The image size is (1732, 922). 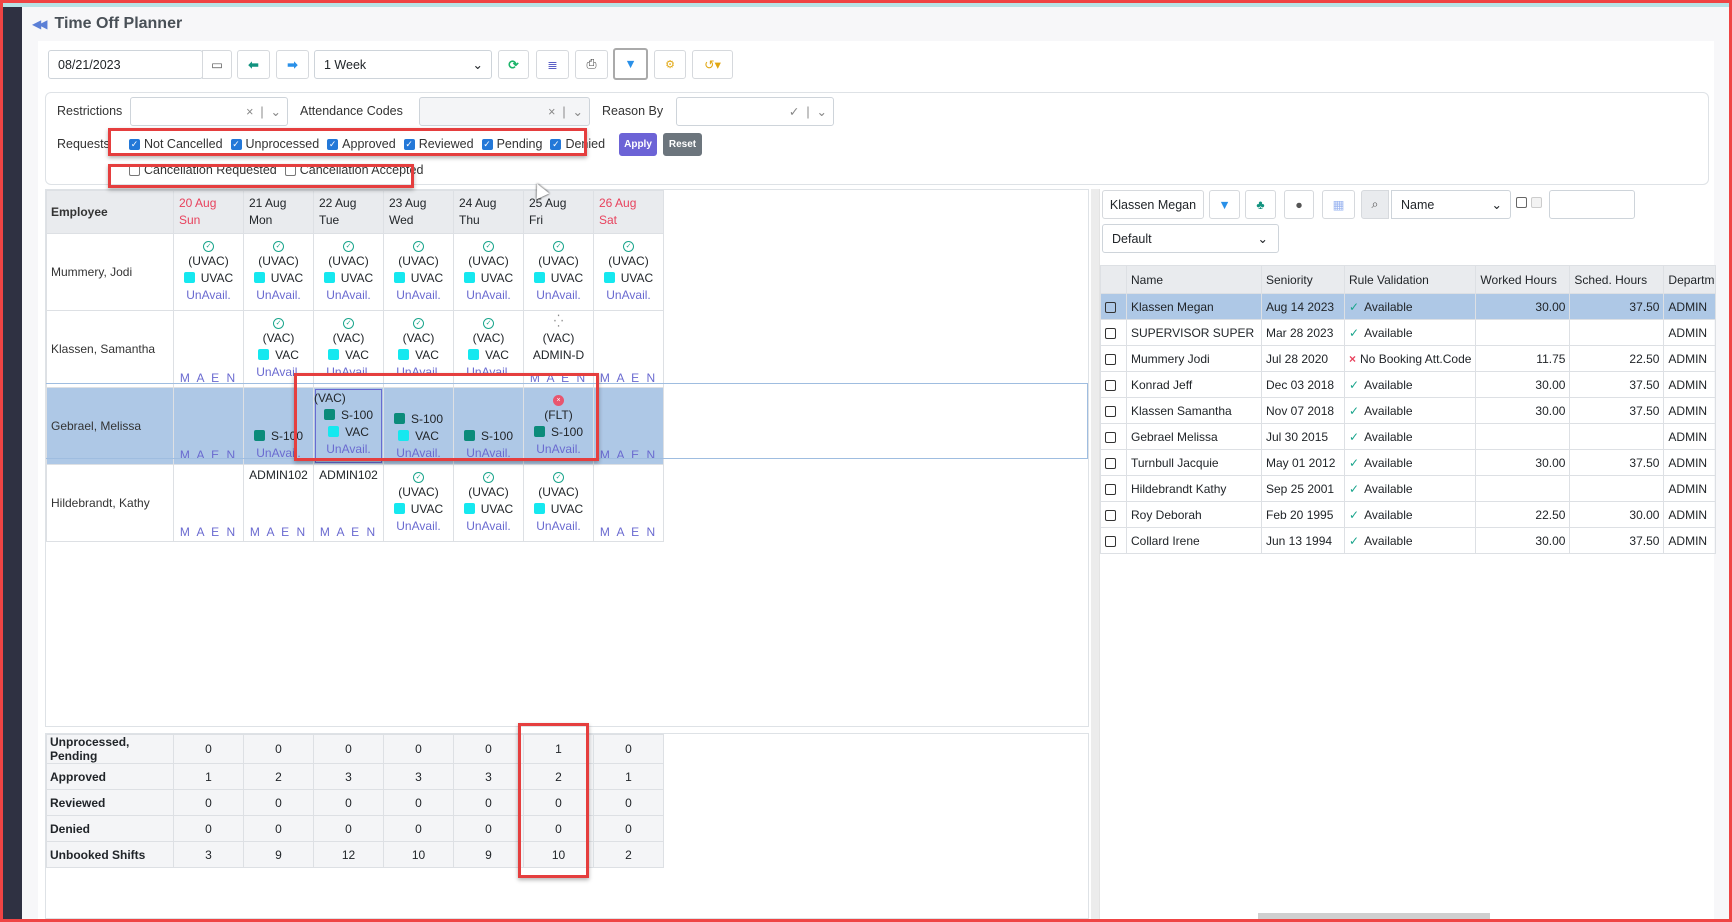 I want to click on reset-button: Reset, so click(x=682, y=144).